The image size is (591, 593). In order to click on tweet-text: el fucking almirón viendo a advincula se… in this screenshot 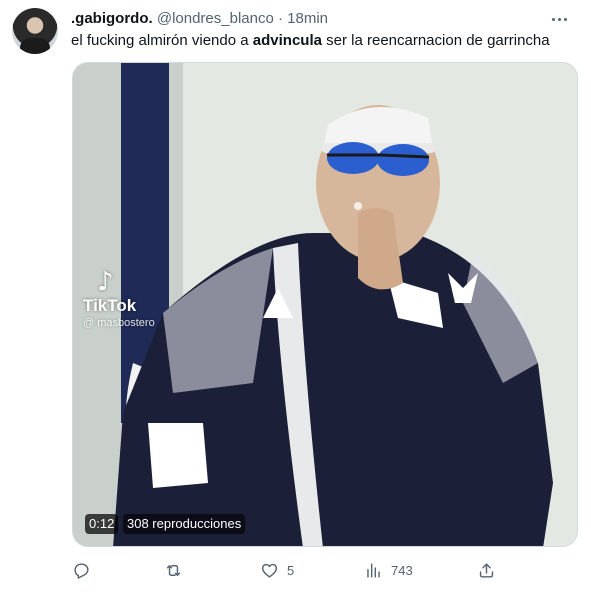, I will do `click(321, 41)`.